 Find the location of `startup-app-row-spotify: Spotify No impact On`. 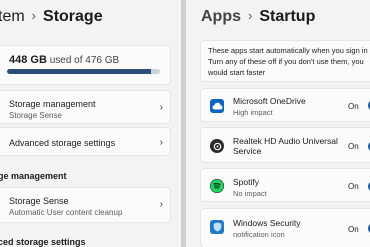

startup-app-row-spotify: Spotify No impact On is located at coordinates (285, 185).